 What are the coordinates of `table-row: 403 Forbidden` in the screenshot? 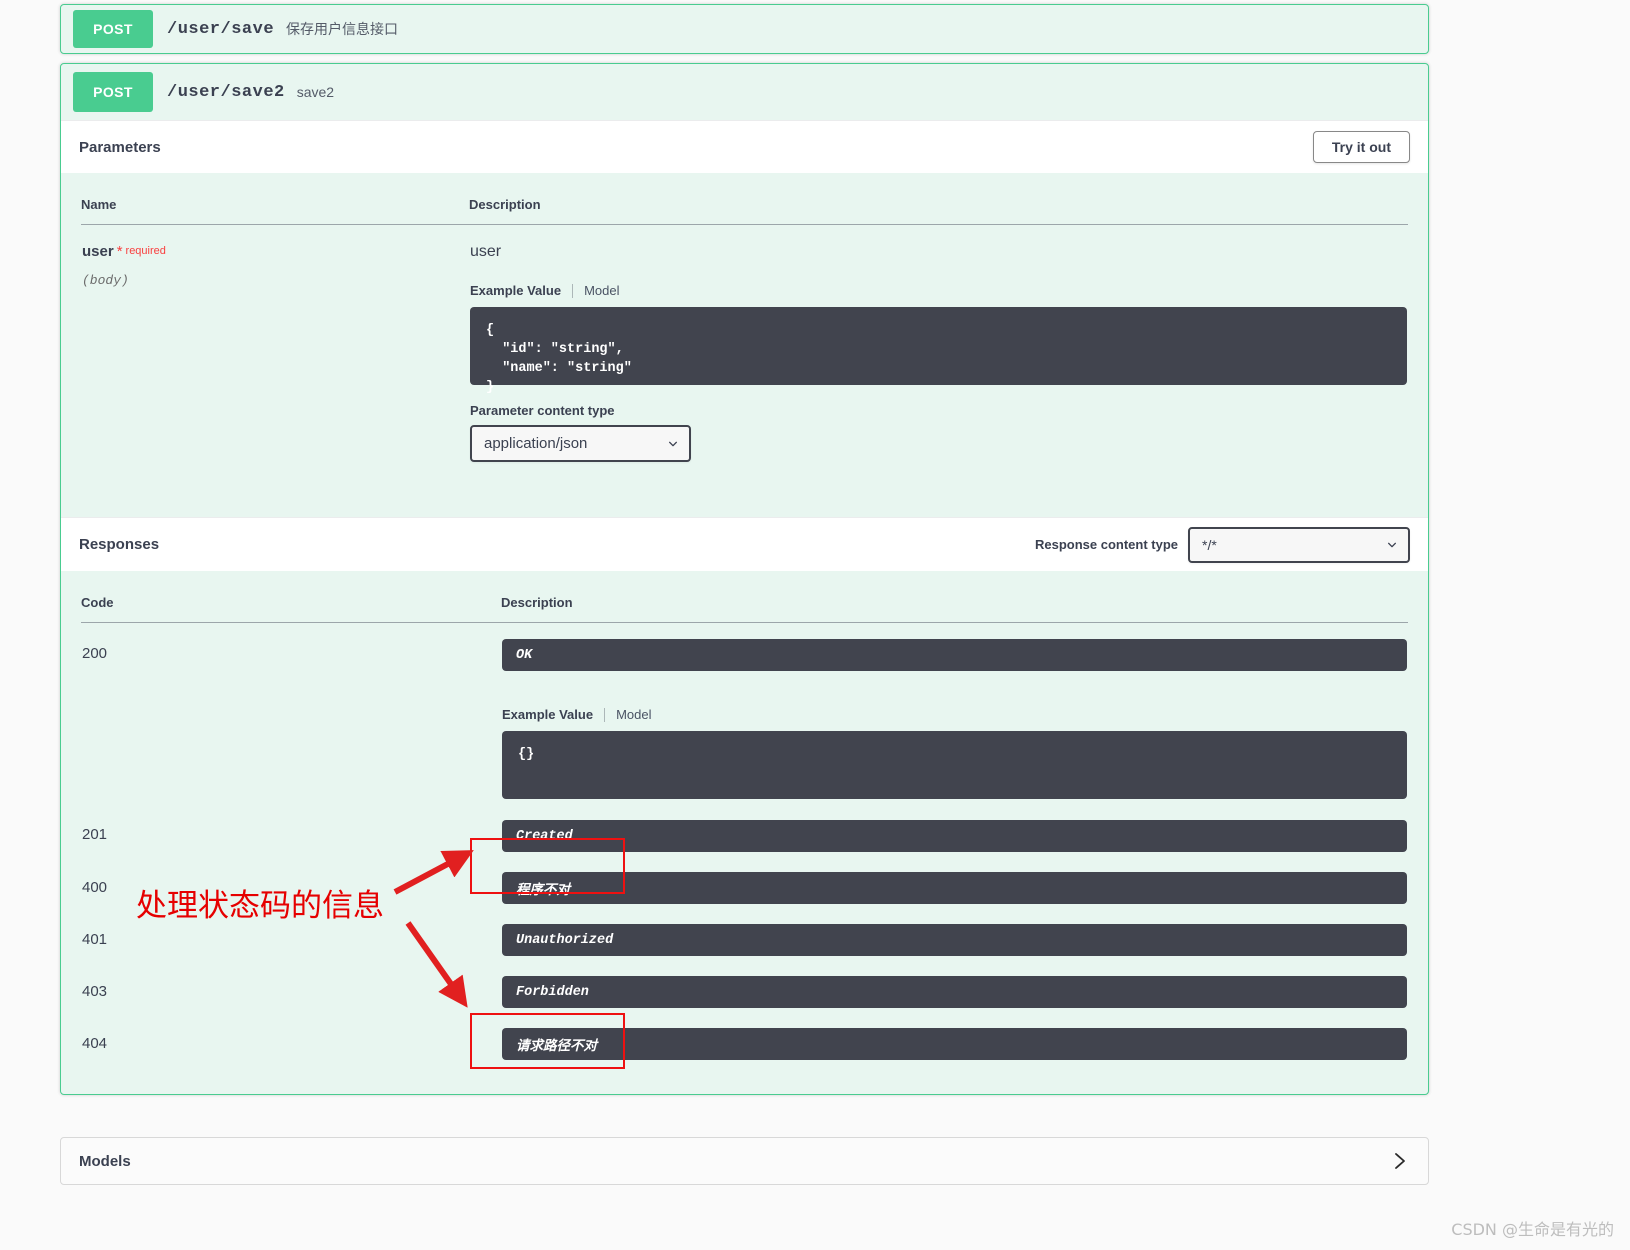 It's located at (744, 983).